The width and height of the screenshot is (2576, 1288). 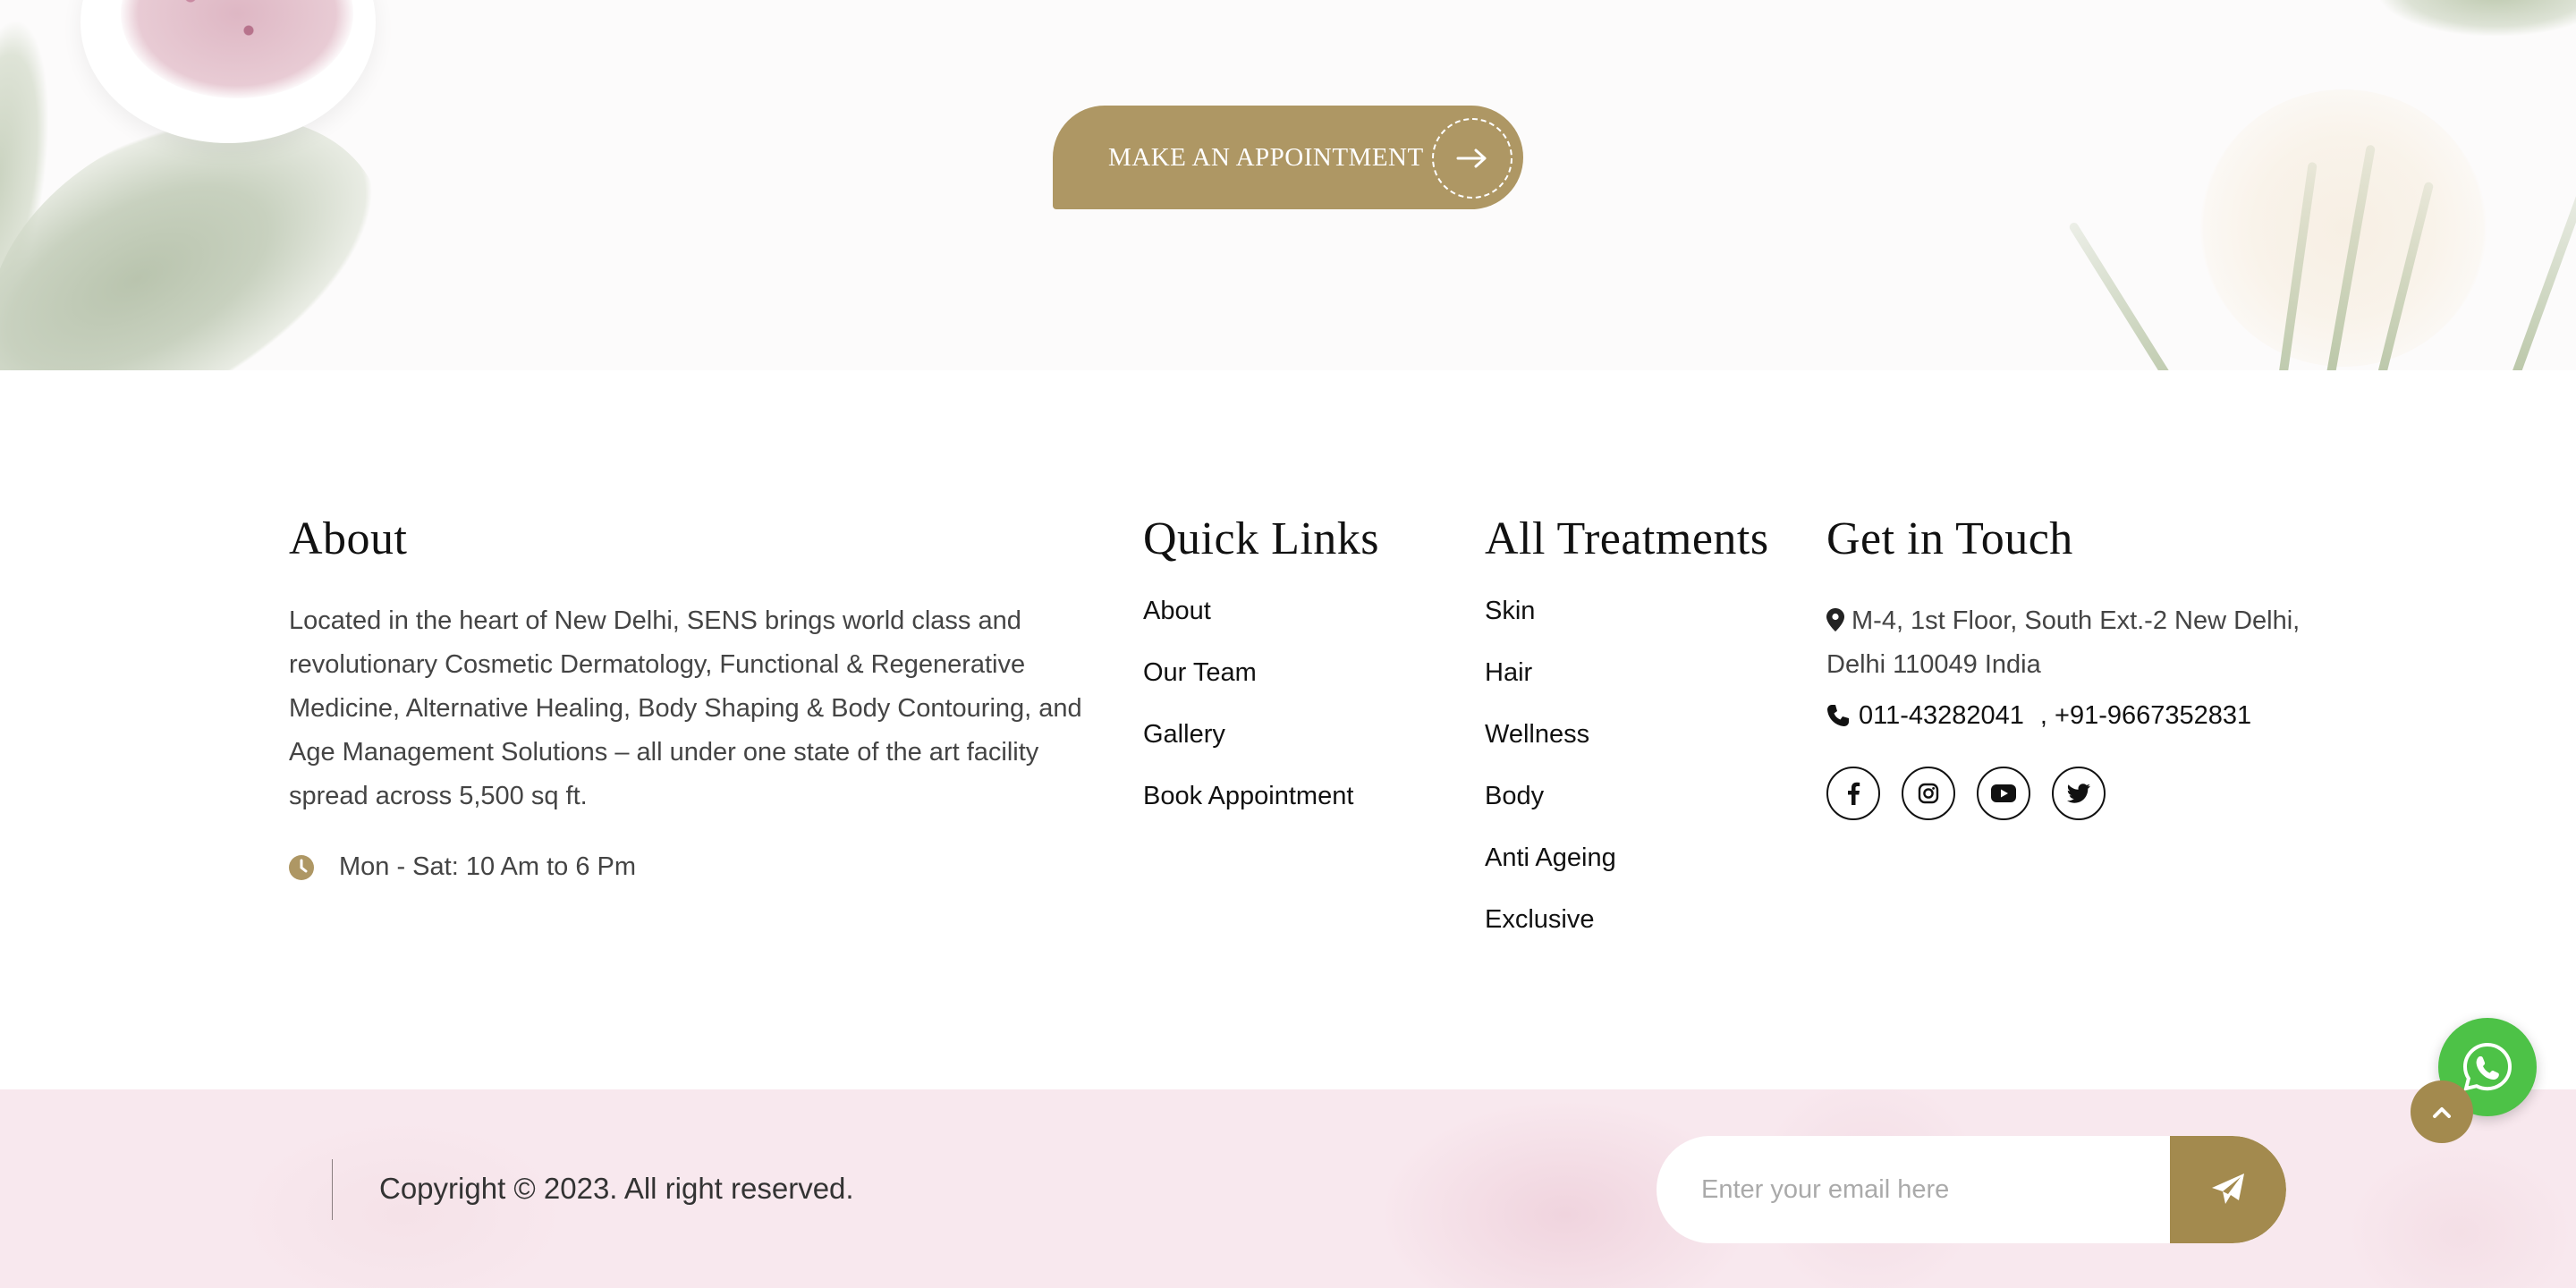 What do you see at coordinates (1295, 734) in the screenshot?
I see `quick-link-gallery: Gallery` at bounding box center [1295, 734].